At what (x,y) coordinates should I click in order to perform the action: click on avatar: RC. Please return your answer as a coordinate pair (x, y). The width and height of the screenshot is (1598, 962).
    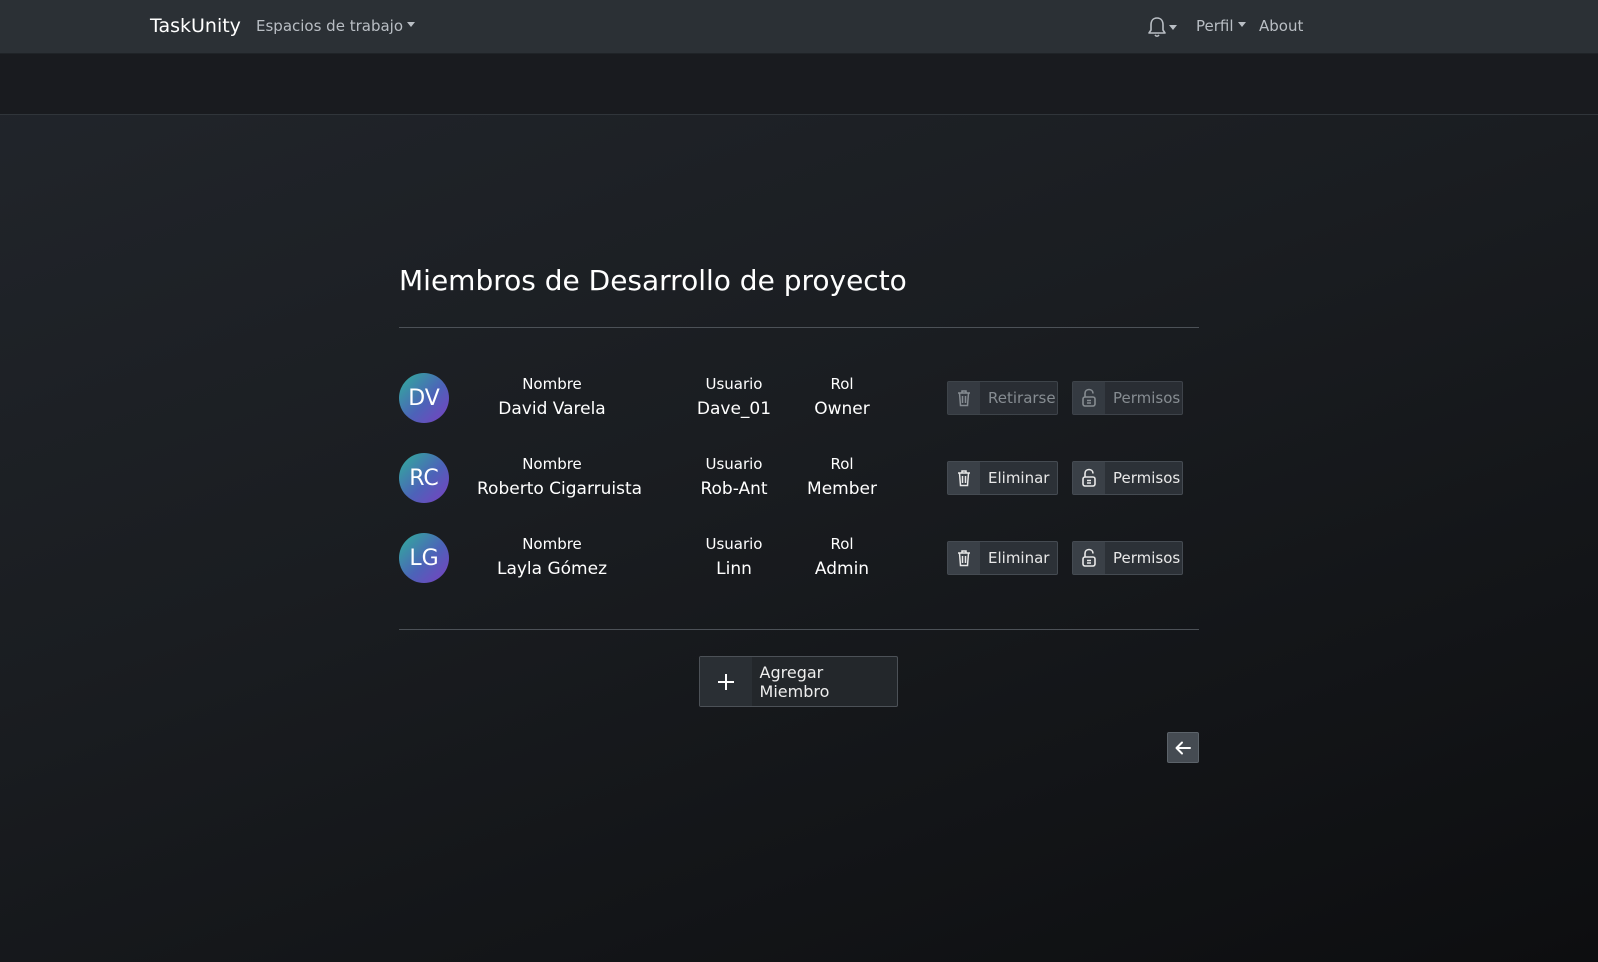
    Looking at the image, I should click on (424, 478).